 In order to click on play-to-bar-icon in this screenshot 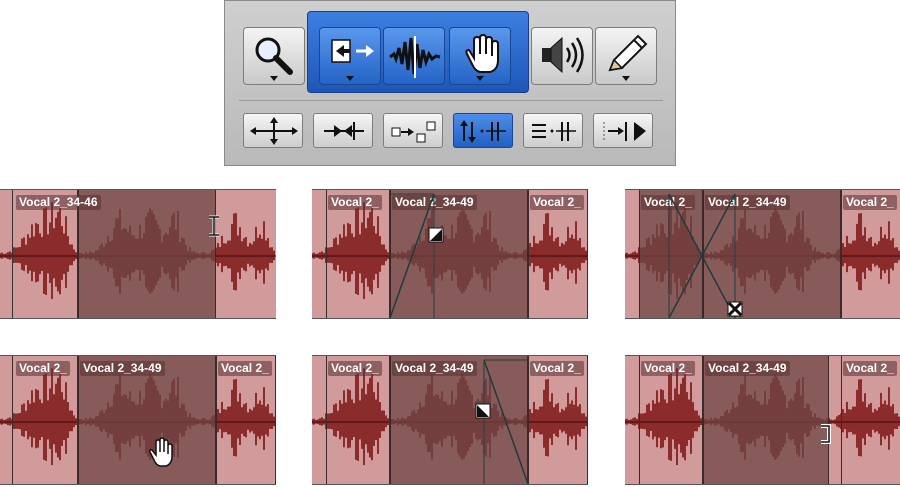, I will do `click(624, 131)`.